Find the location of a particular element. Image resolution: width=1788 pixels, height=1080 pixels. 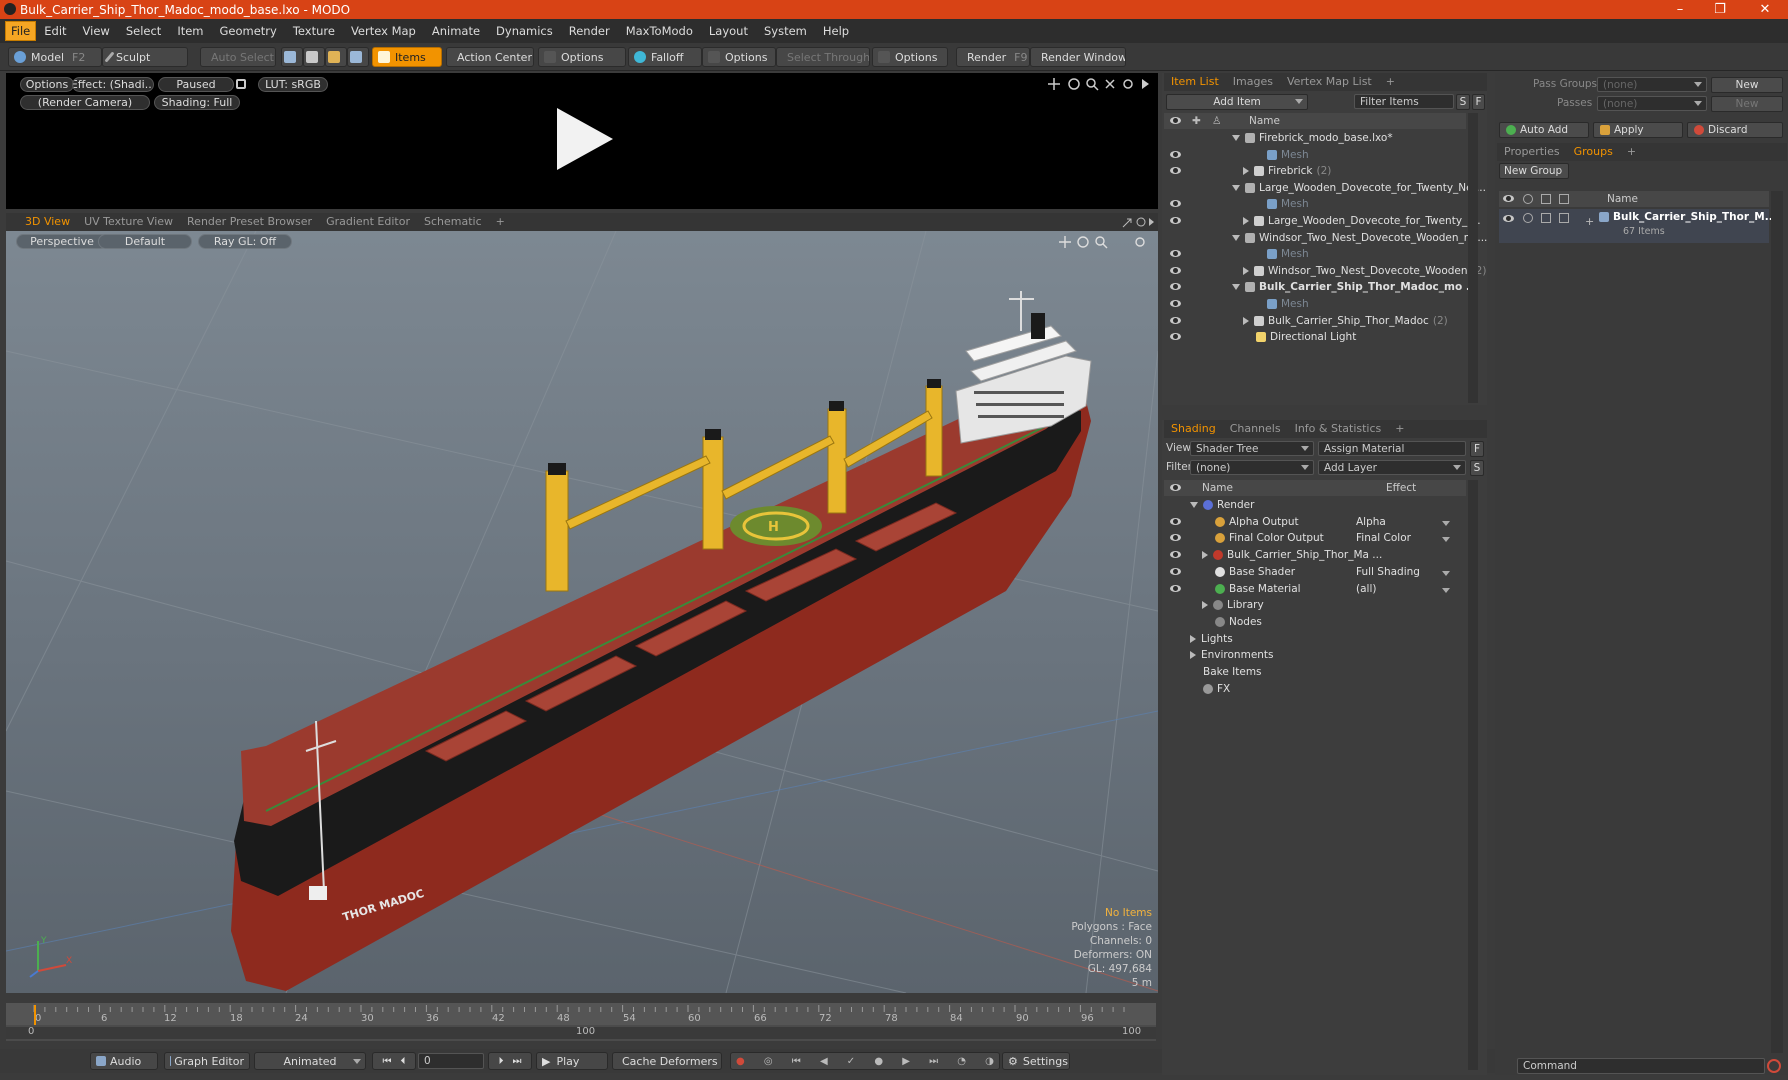

menu-dynamics: Dynamics is located at coordinates (524, 31).